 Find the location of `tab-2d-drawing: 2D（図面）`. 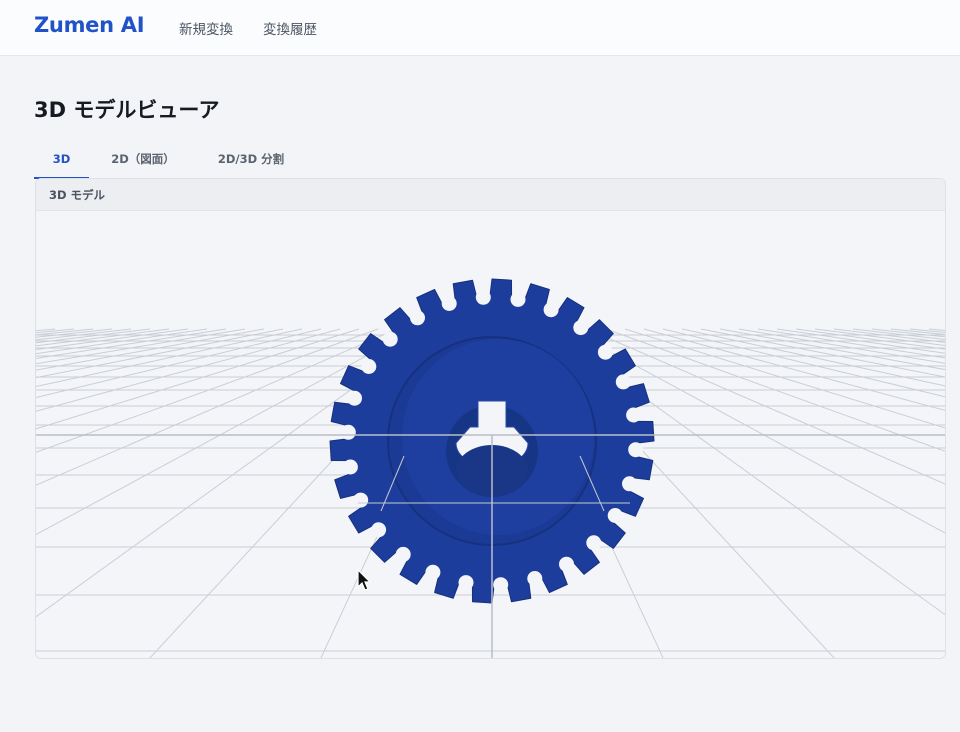

tab-2d-drawing: 2D（図面） is located at coordinates (143, 162).